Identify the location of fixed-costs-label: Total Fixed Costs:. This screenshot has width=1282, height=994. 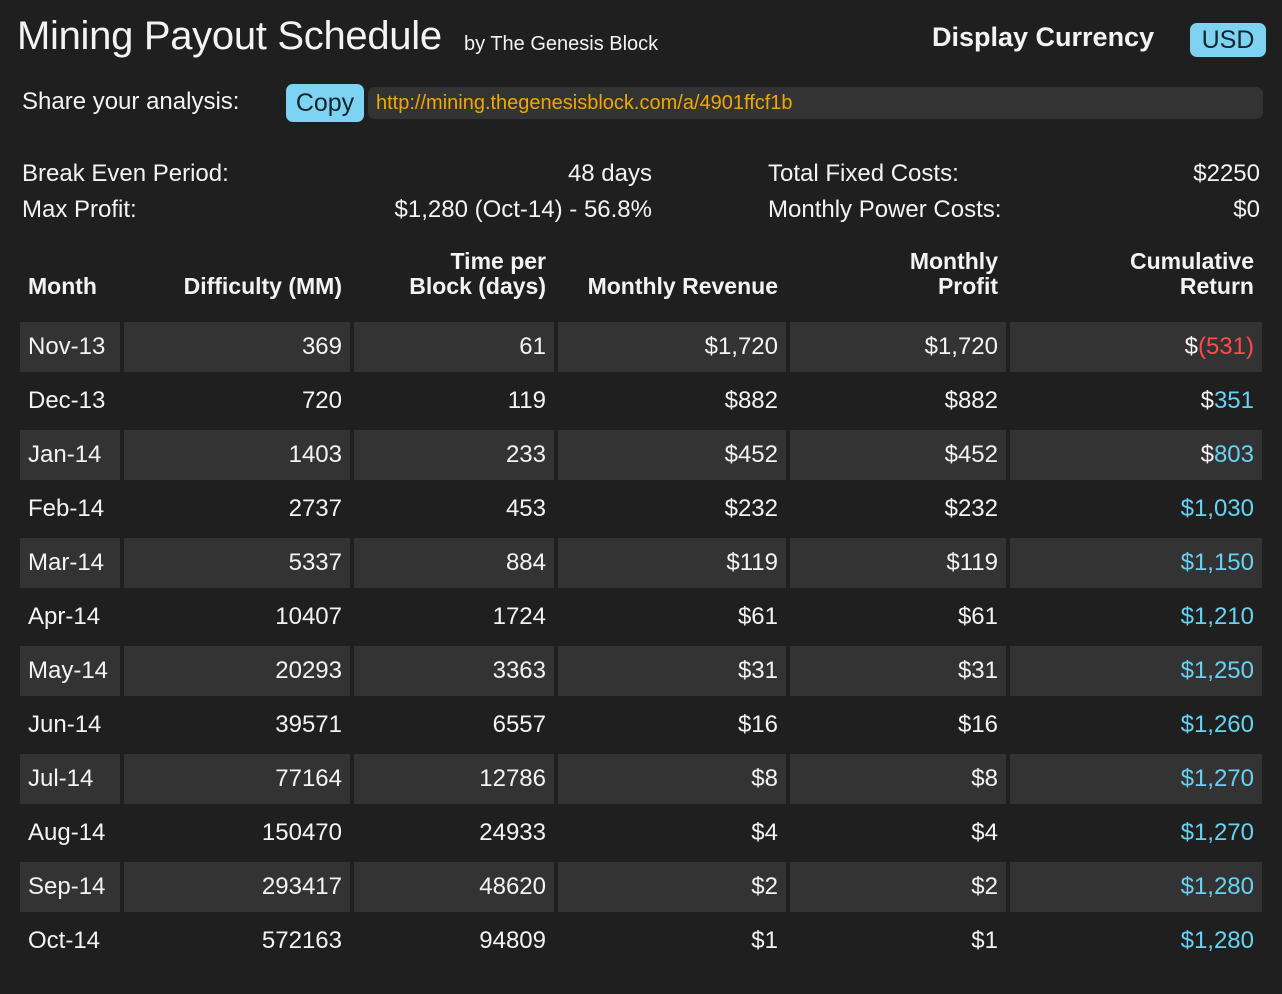
(863, 173).